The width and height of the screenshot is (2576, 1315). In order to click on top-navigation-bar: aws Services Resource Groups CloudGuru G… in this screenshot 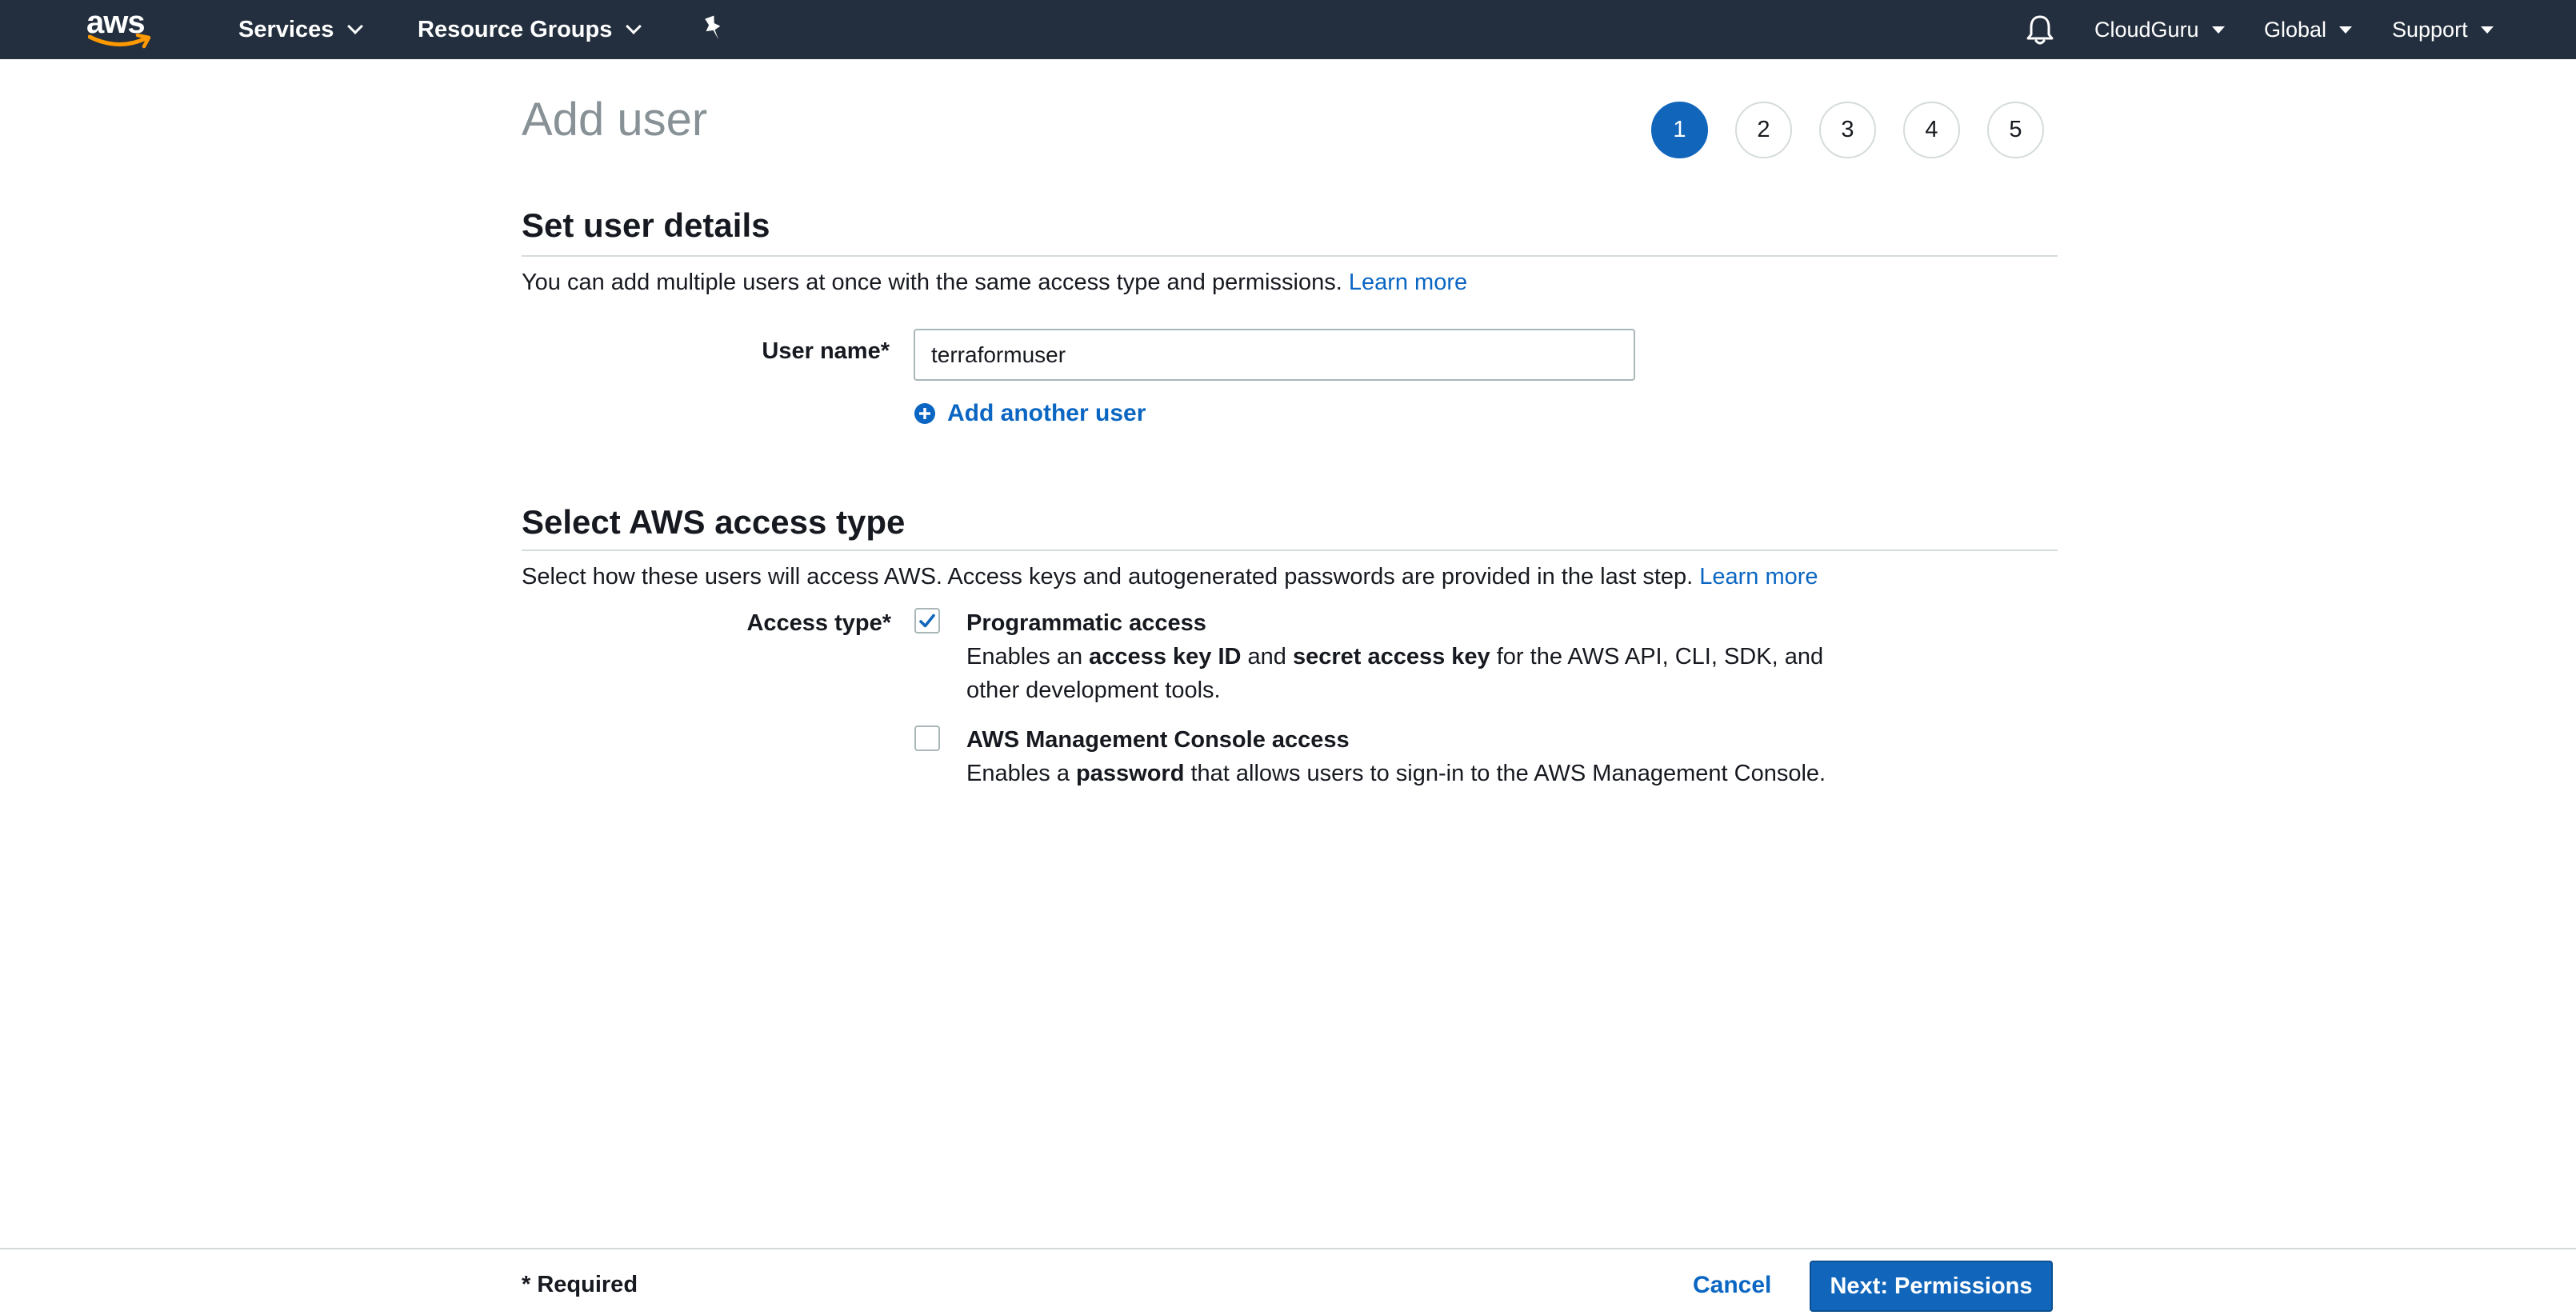, I will do `click(1288, 29)`.